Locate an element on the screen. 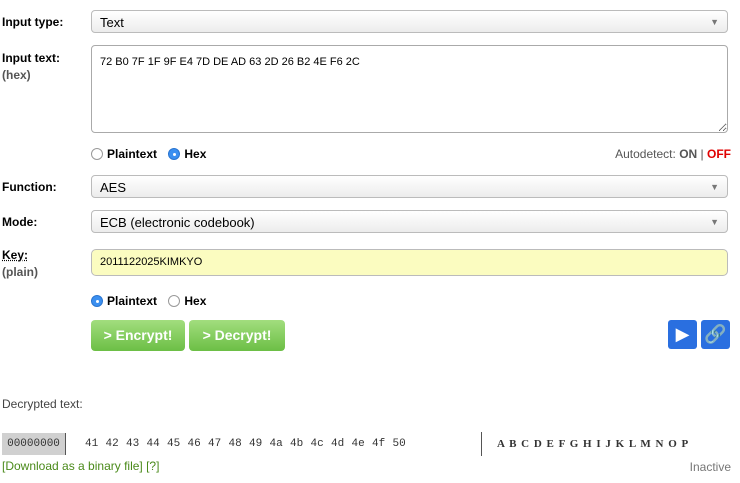  hex-divider is located at coordinates (481, 444).